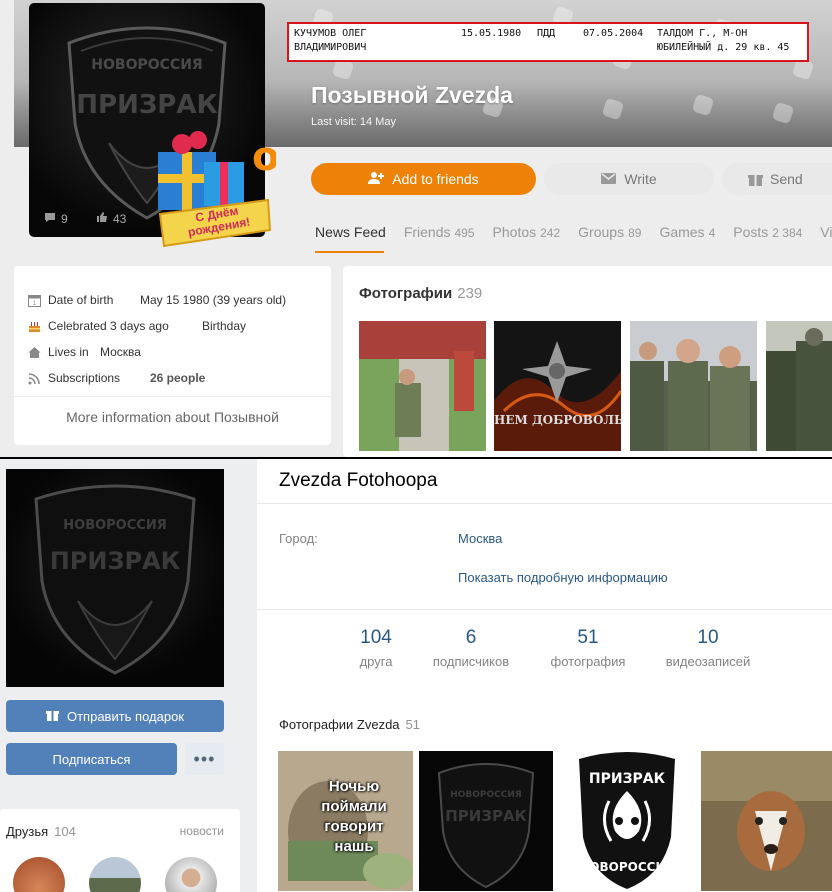 This screenshot has width=832, height=892. What do you see at coordinates (202, 831) in the screenshot?
I see `friends-news-link: новости` at bounding box center [202, 831].